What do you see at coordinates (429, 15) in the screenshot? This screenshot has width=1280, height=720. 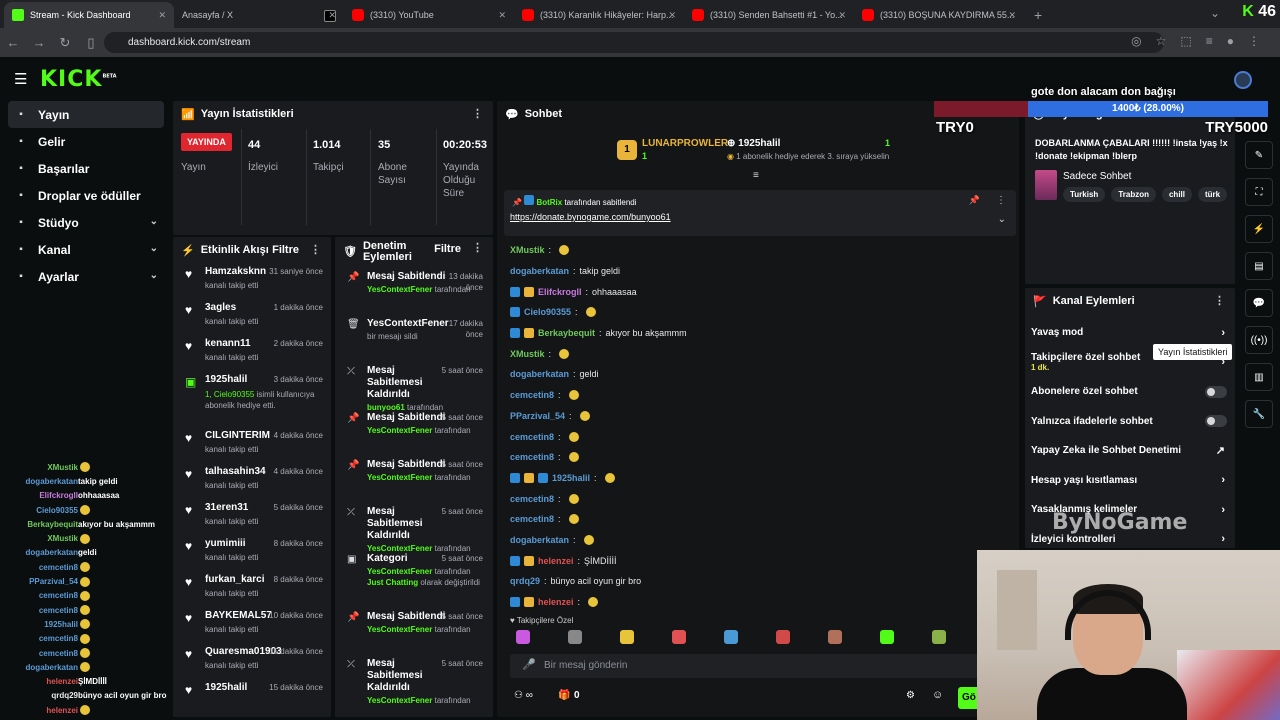 I see `tab-2: (3310) YouTube ✕` at bounding box center [429, 15].